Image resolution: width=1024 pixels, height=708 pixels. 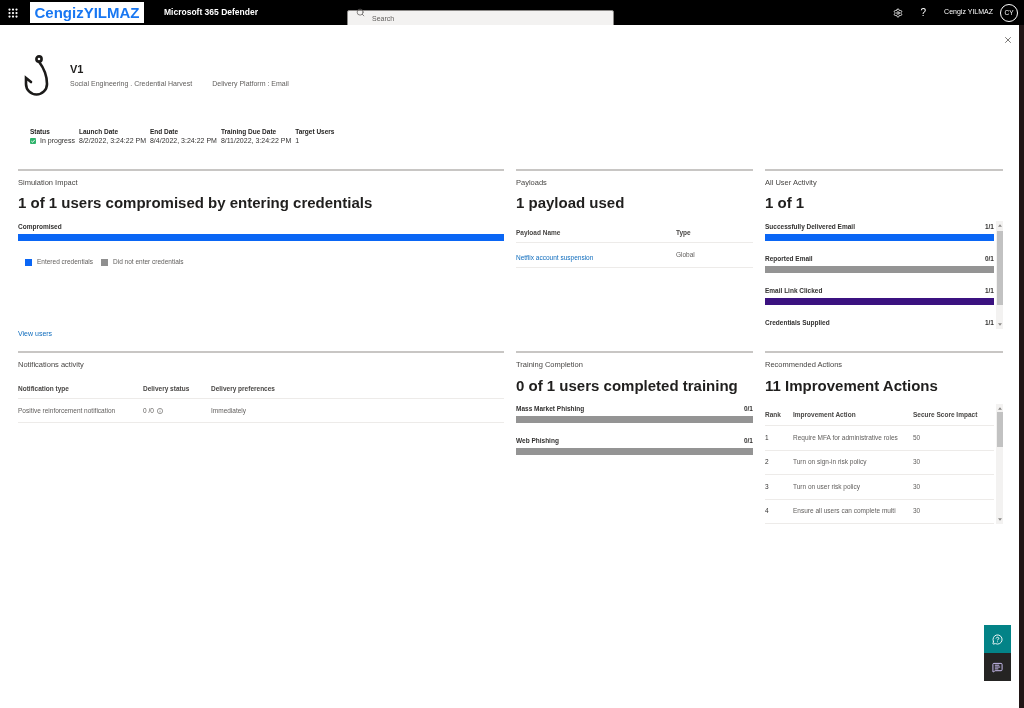 I want to click on question-bubble-icon, so click(x=997, y=639).